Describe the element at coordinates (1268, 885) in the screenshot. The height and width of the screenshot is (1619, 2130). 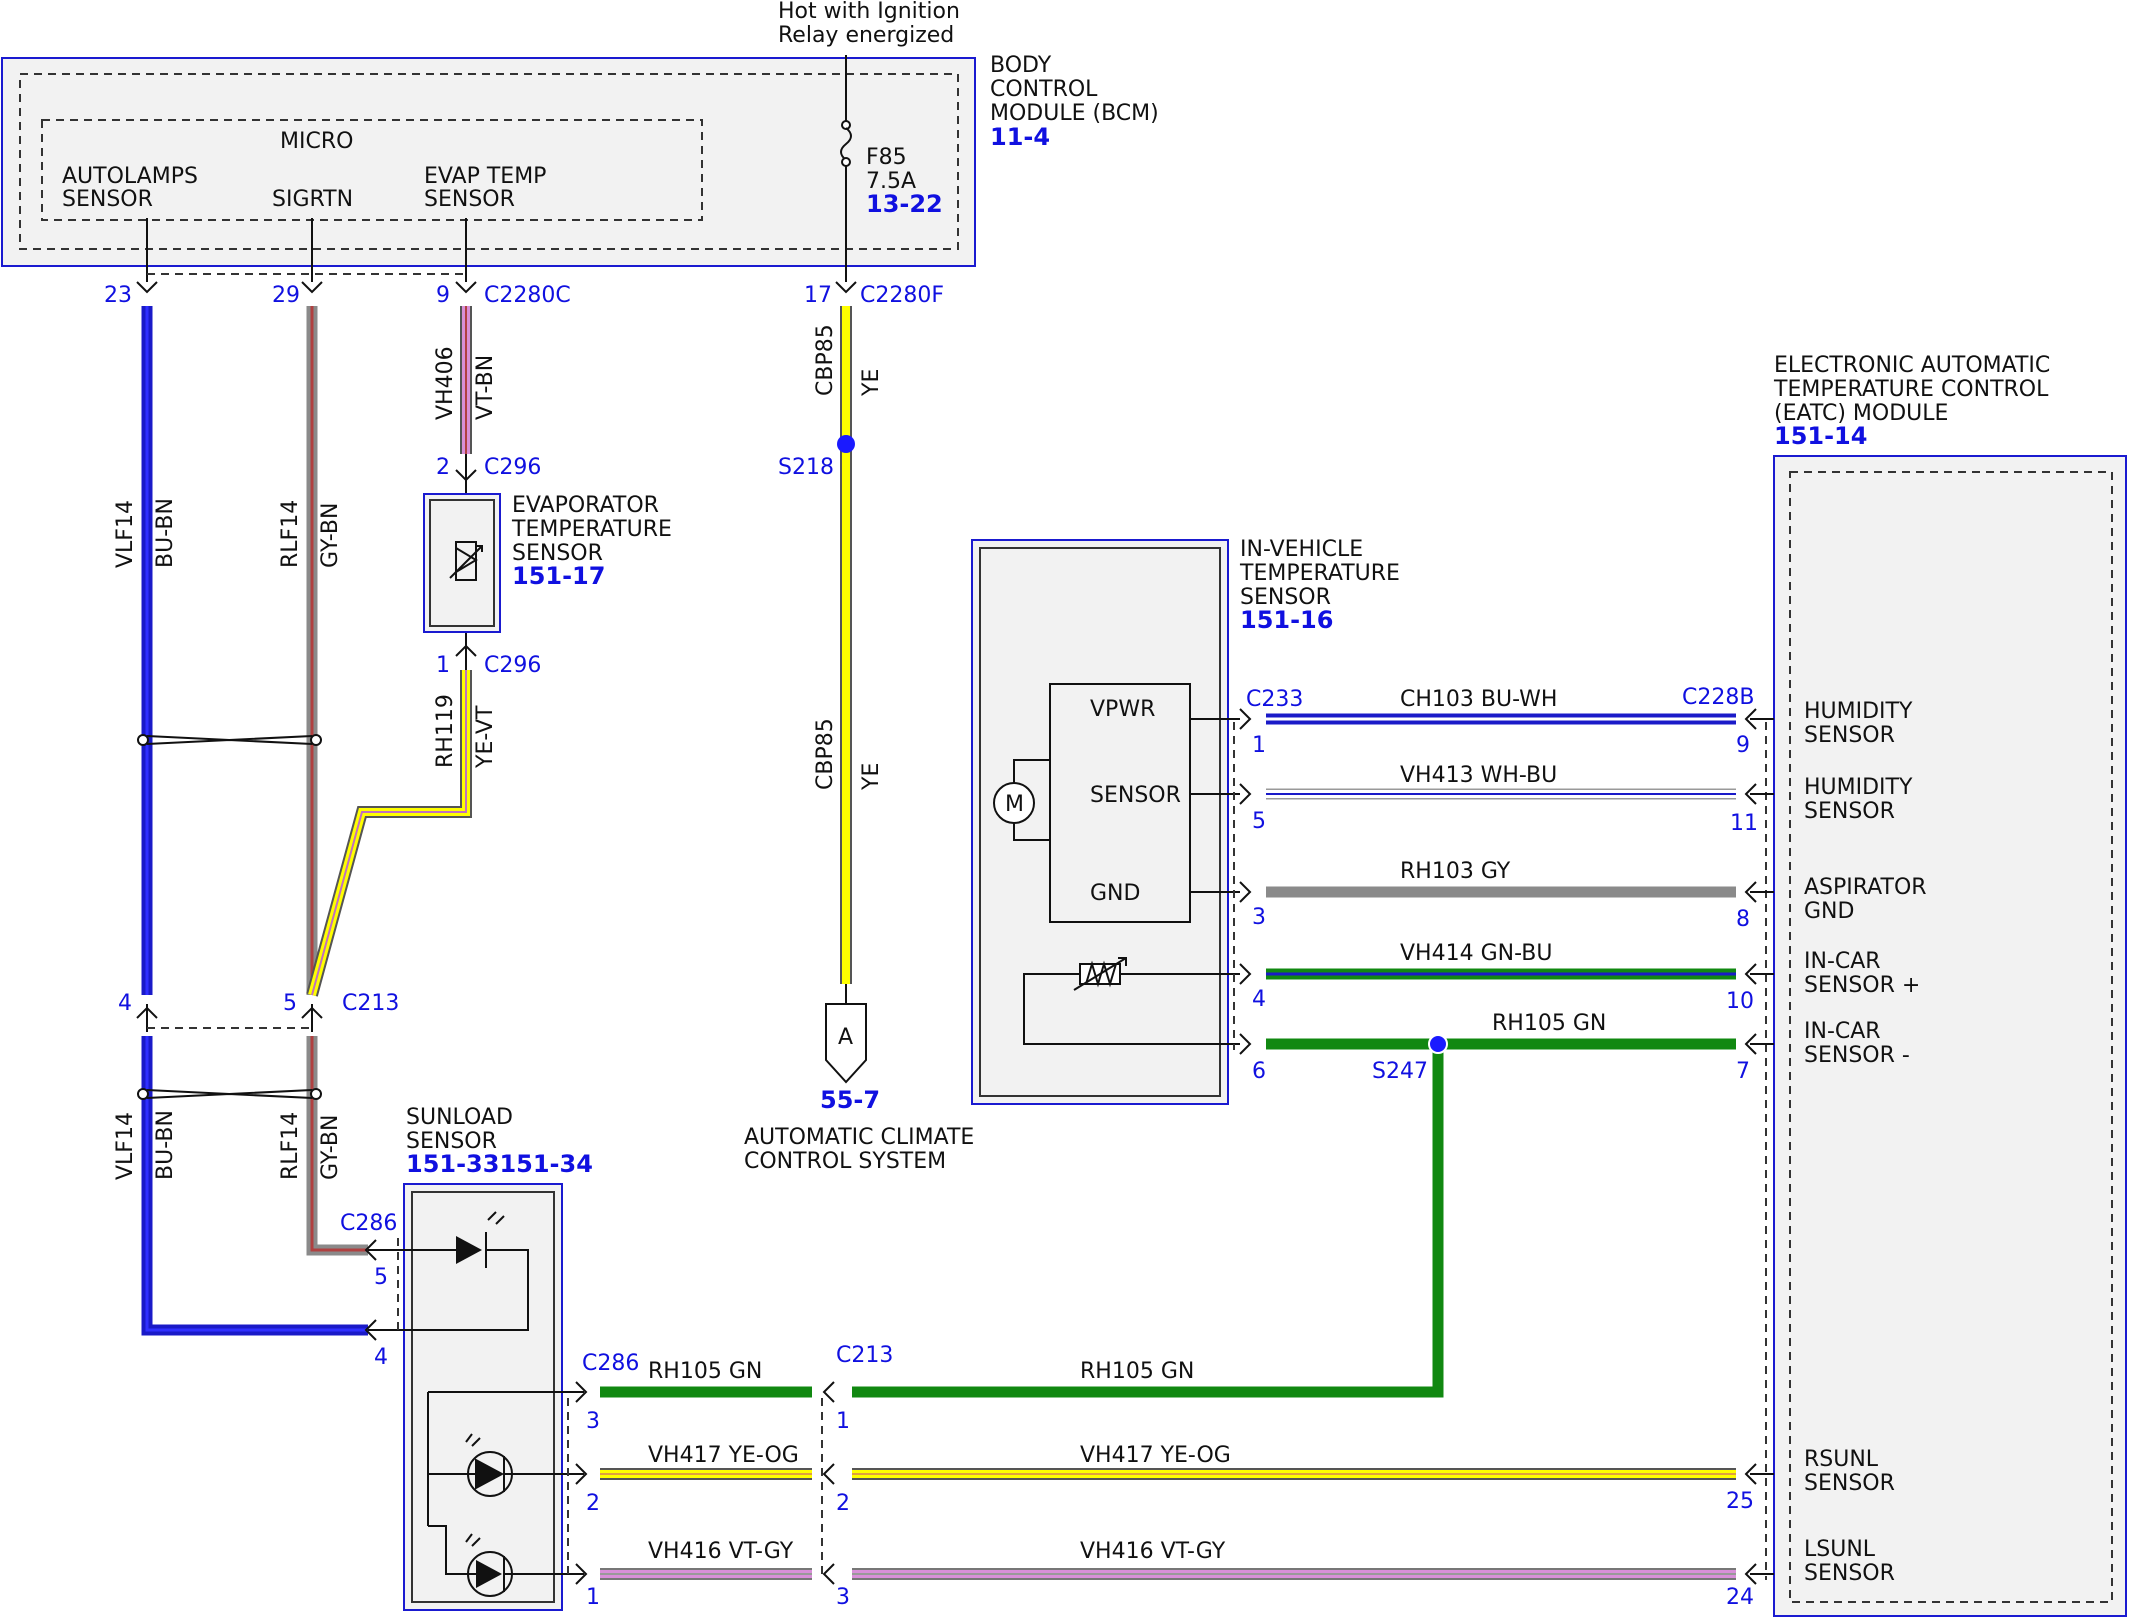
I see `connector-c233: C233 1 5 3 4 6` at that location.